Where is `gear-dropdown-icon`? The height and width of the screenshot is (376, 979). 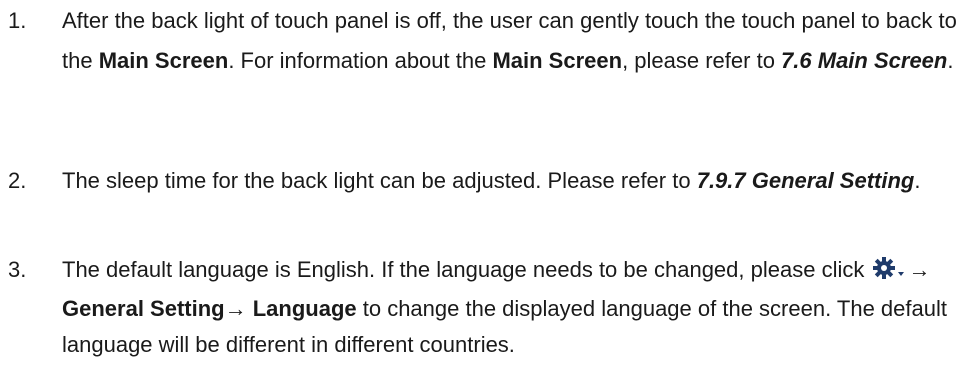 gear-dropdown-icon is located at coordinates (889, 273).